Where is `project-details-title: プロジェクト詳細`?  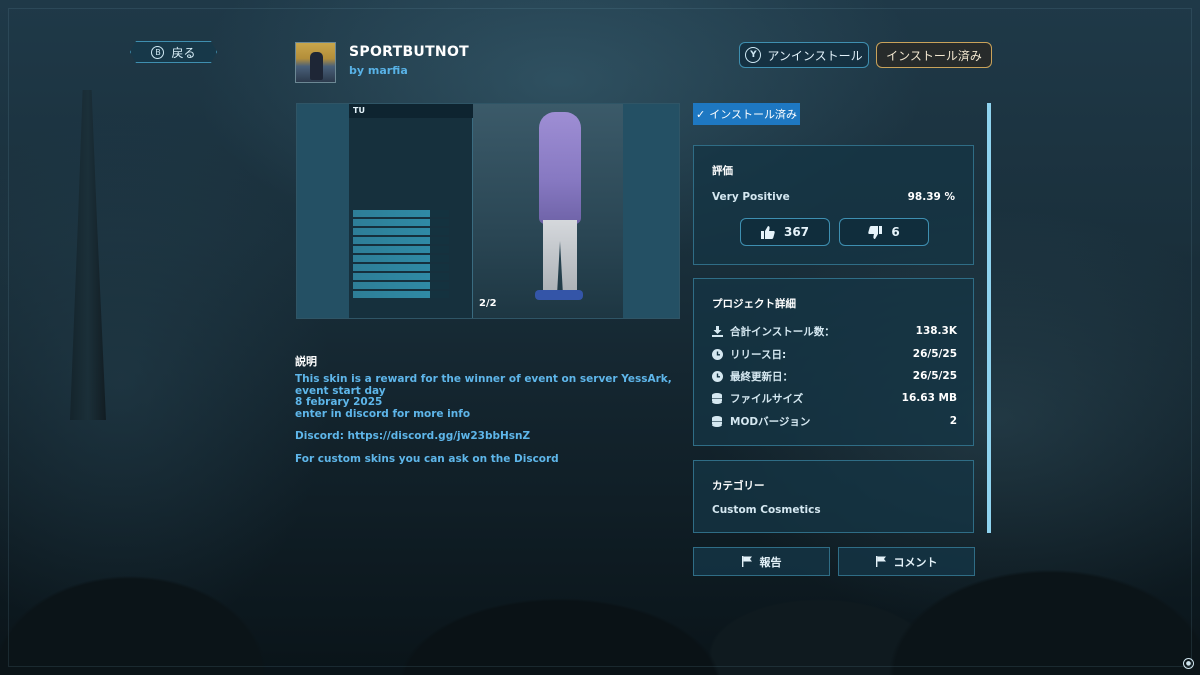
project-details-title: プロジェクト詳細 is located at coordinates (754, 304).